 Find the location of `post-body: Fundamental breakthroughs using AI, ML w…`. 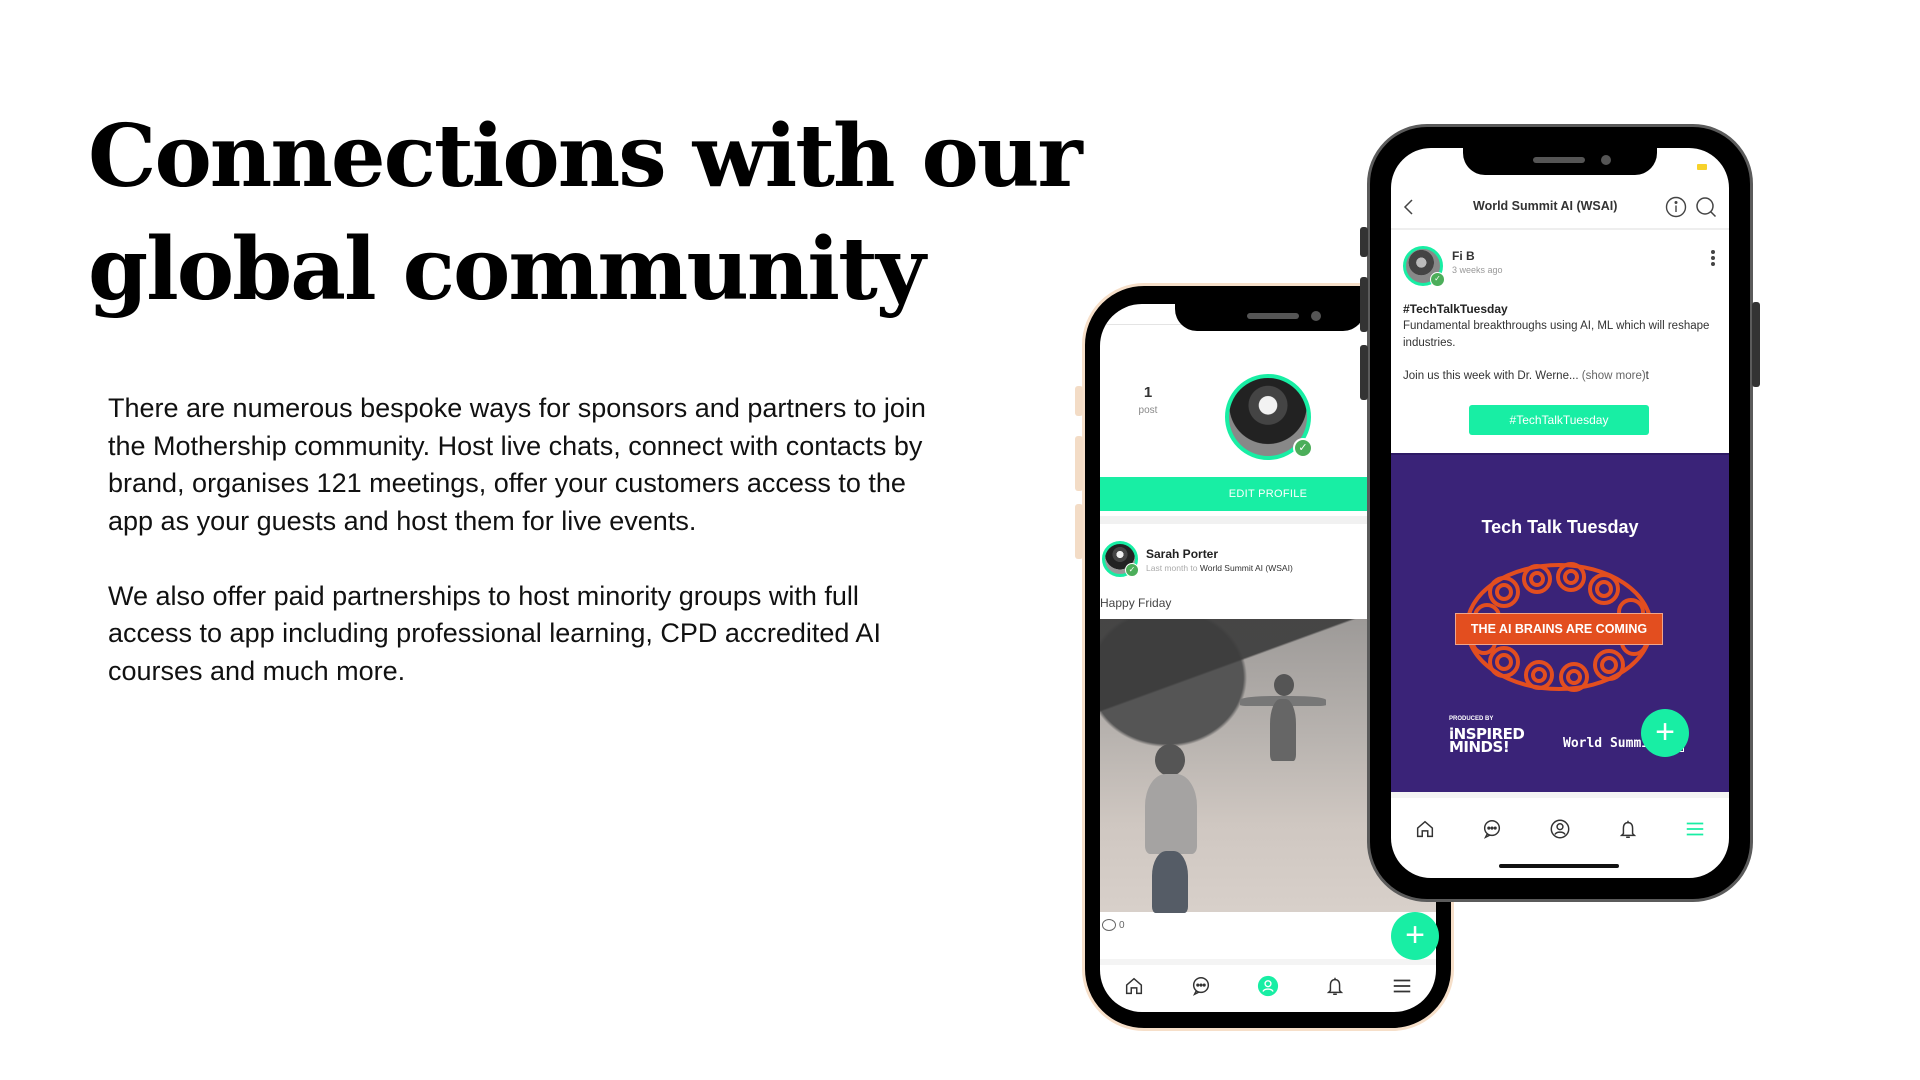

post-body: Fundamental breakthroughs using AI, ML w… is located at coordinates (1556, 334).